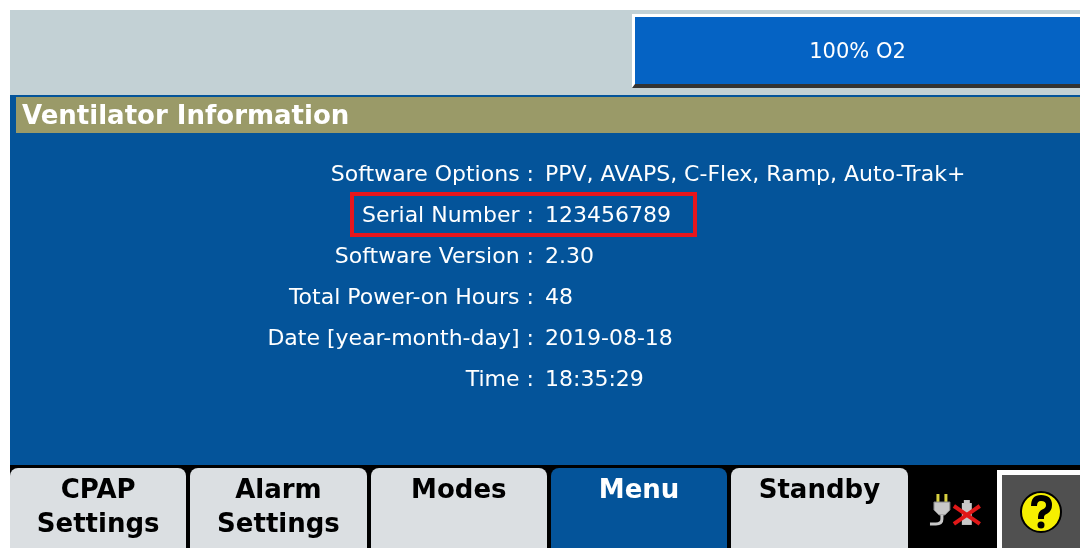  What do you see at coordinates (499, 379) in the screenshot?
I see `info-label: Time :` at bounding box center [499, 379].